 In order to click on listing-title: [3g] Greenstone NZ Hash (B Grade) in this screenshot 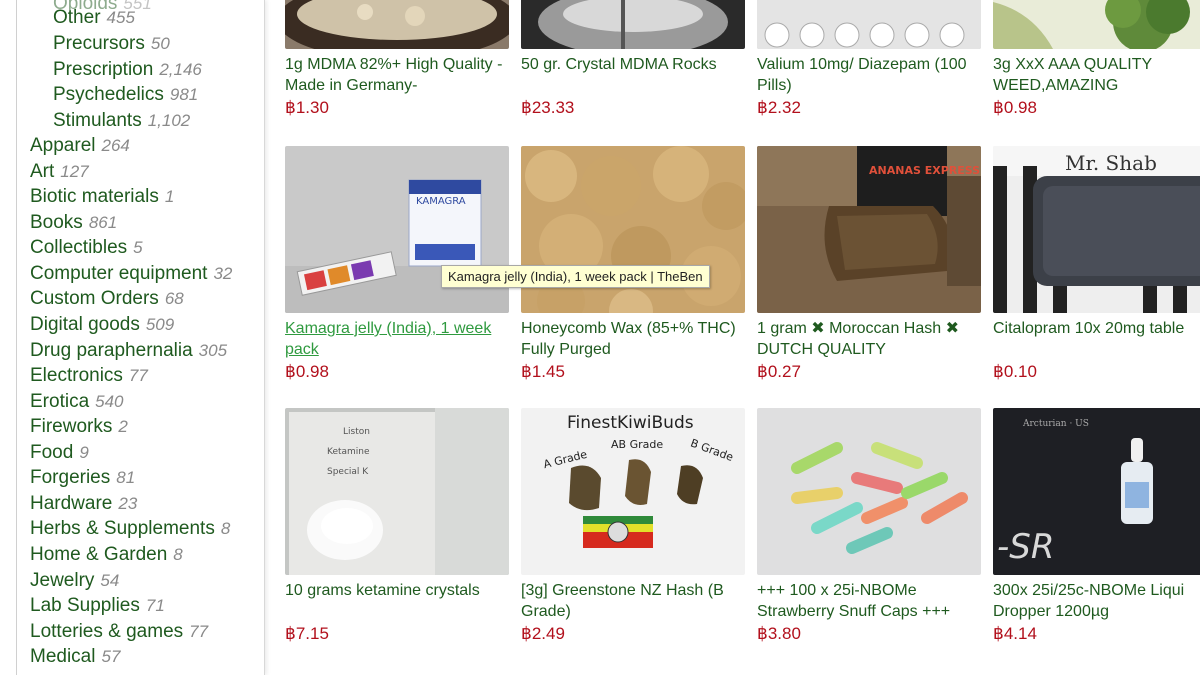, I will do `click(637, 601)`.